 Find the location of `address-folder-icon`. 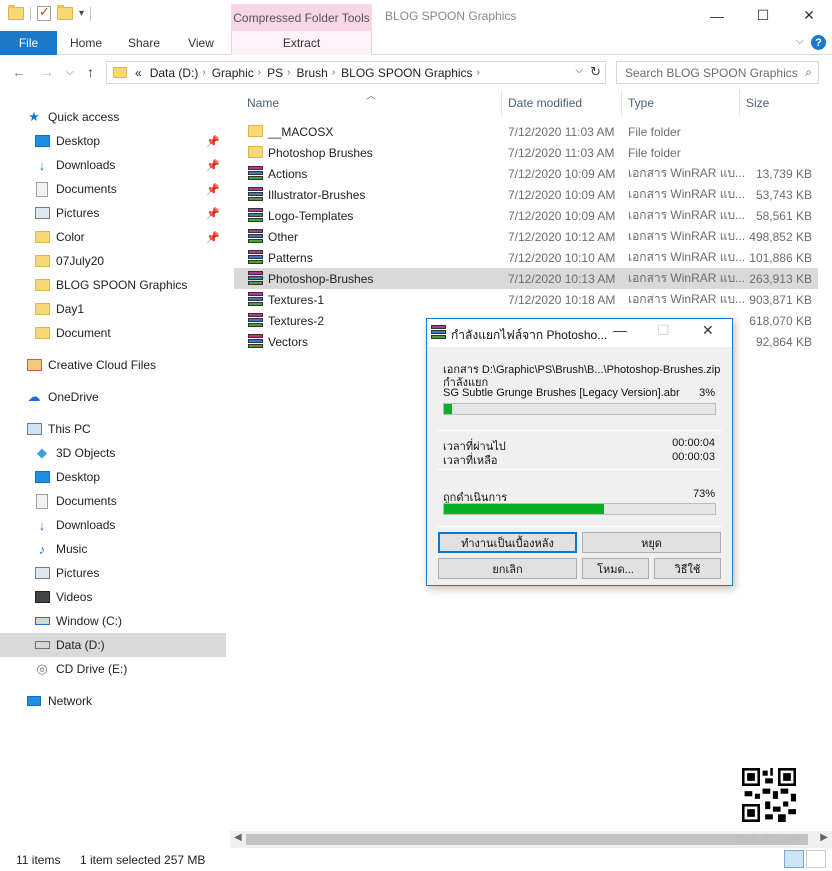

address-folder-icon is located at coordinates (120, 72).